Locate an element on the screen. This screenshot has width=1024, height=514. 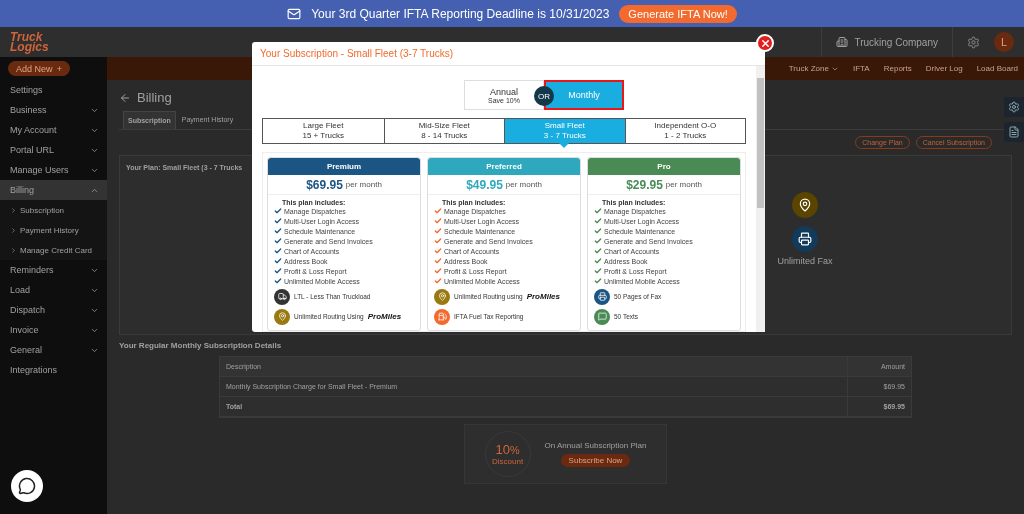
sidebar-item: General is located at coordinates (53, 350).